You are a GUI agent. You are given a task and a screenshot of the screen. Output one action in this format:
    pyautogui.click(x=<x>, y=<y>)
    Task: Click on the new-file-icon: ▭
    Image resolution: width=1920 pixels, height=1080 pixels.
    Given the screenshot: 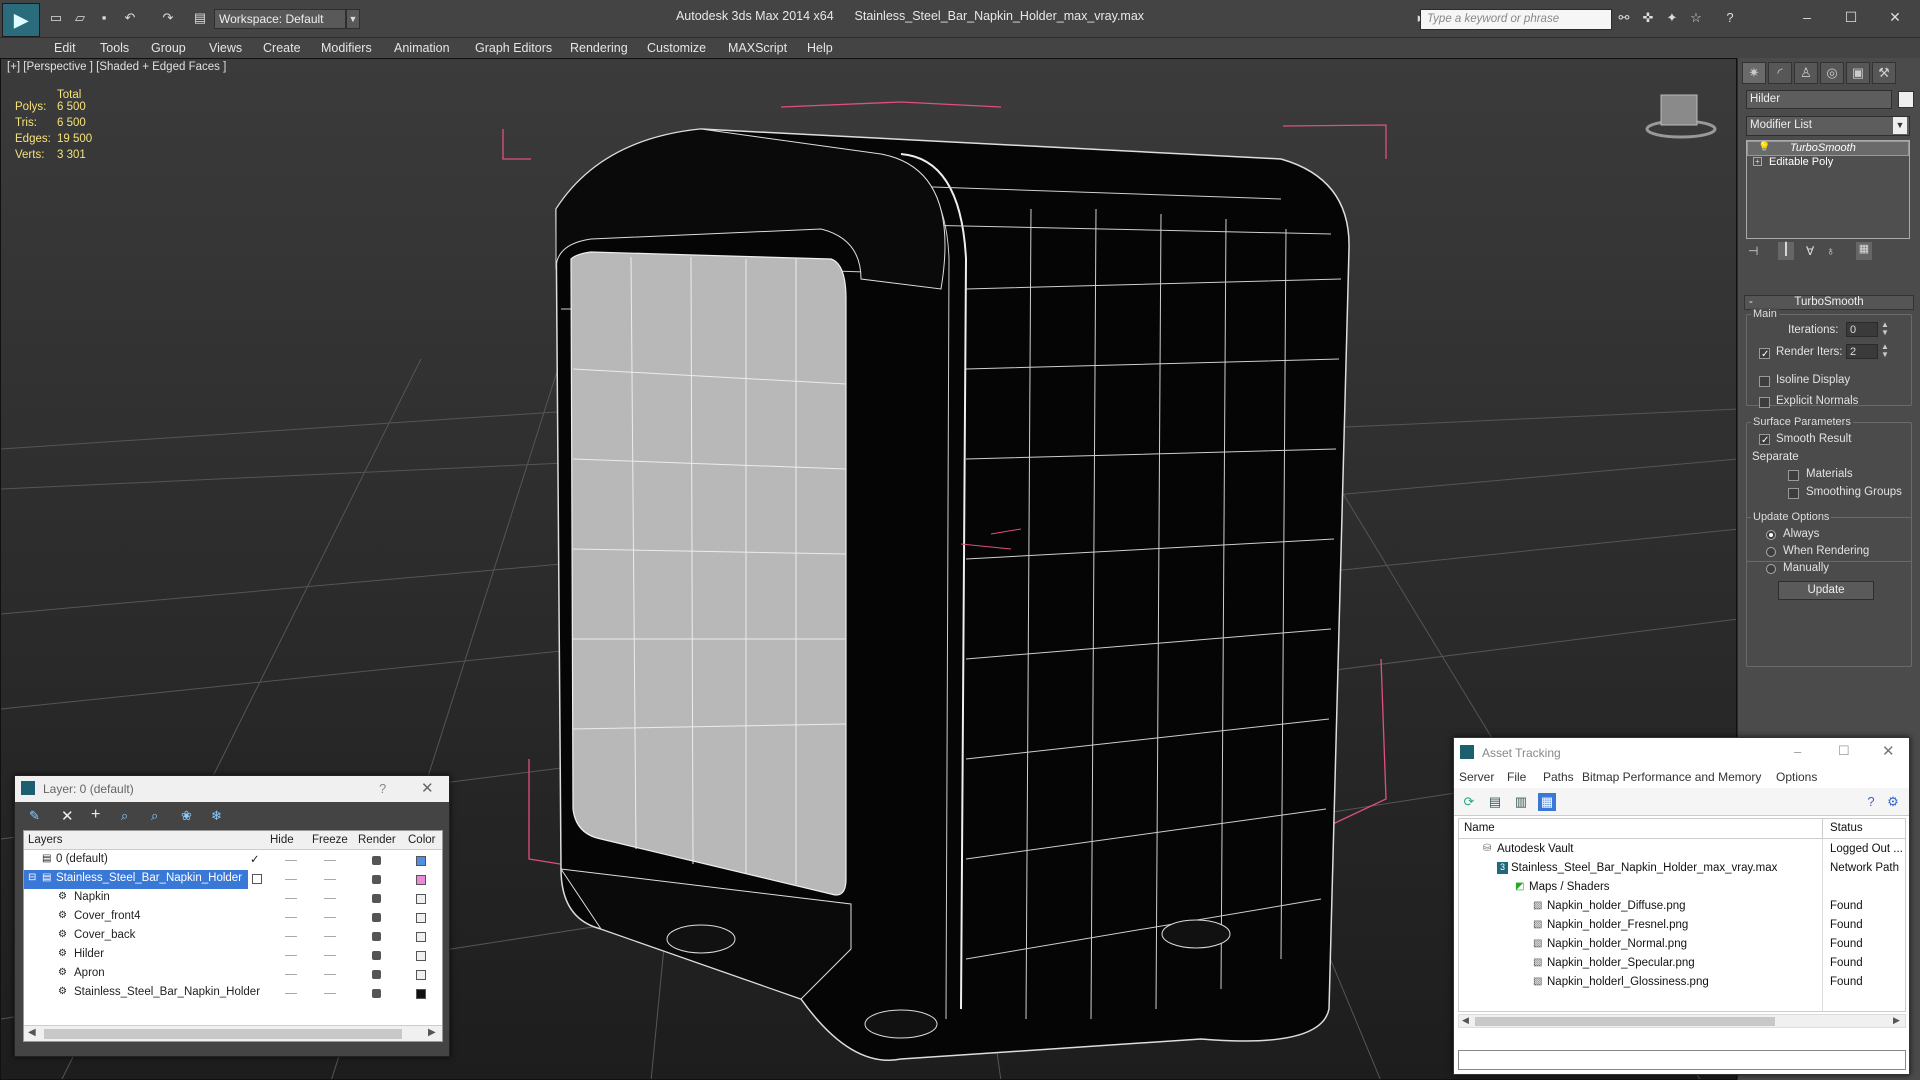 What is the action you would take?
    pyautogui.click(x=56, y=18)
    